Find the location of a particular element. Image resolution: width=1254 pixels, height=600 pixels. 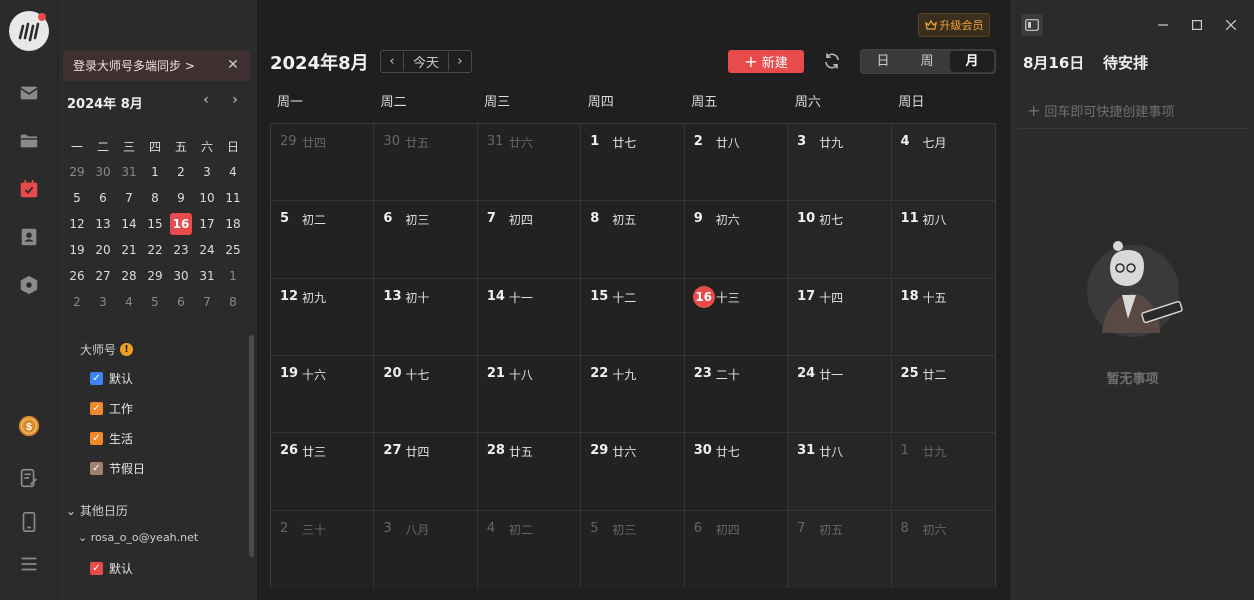

account-calendar-item: ✓ 默认 is located at coordinates (111, 568).